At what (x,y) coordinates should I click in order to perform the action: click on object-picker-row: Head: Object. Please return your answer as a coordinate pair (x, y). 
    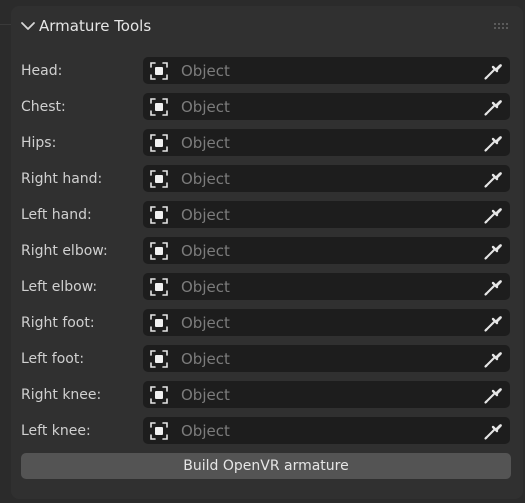
    Looking at the image, I should click on (267, 71).